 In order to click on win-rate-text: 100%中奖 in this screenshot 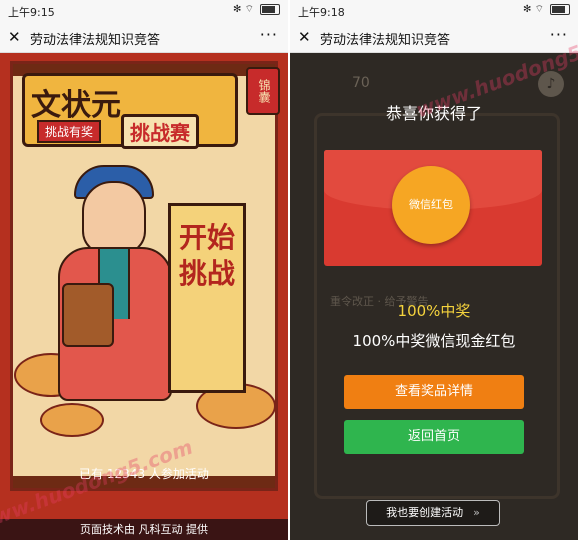, I will do `click(434, 311)`.